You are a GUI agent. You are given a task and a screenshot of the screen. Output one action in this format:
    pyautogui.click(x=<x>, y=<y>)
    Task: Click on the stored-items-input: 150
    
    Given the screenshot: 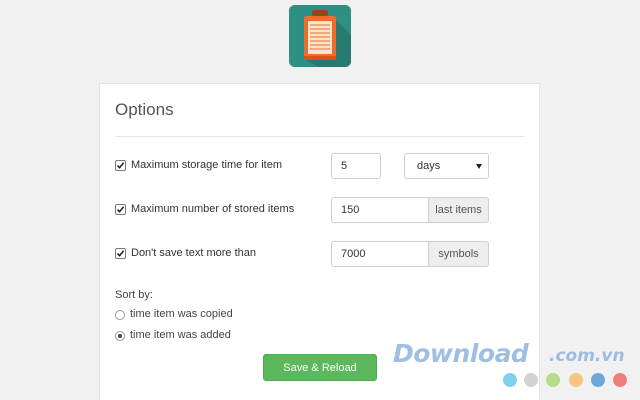 What is the action you would take?
    pyautogui.click(x=380, y=210)
    